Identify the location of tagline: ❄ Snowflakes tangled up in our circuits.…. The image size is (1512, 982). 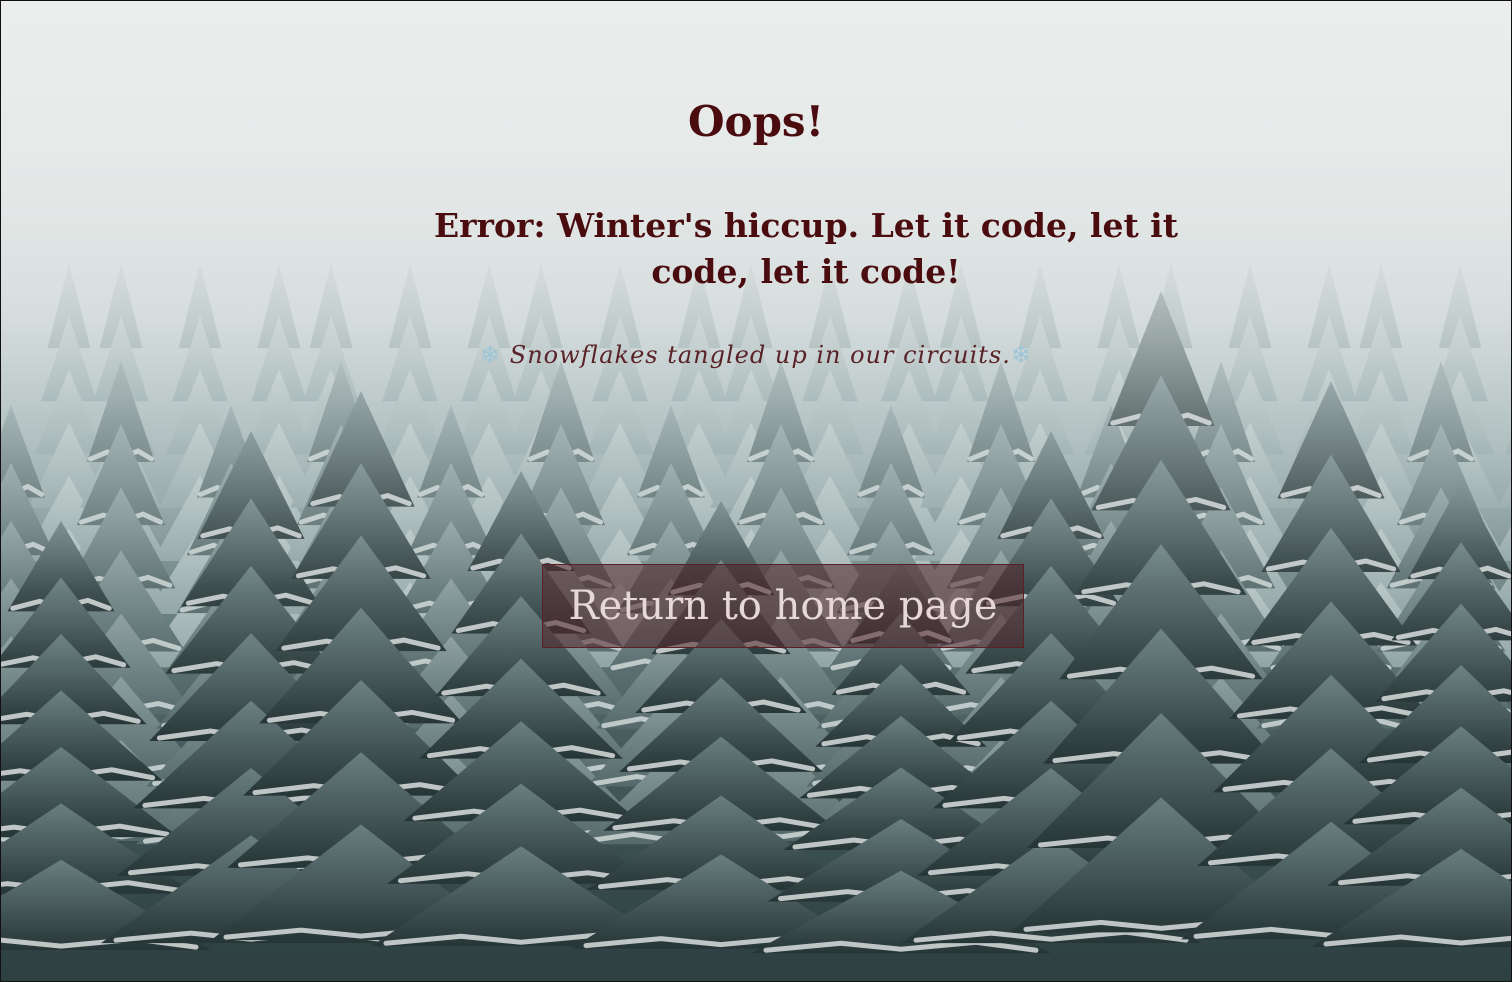
(756, 355).